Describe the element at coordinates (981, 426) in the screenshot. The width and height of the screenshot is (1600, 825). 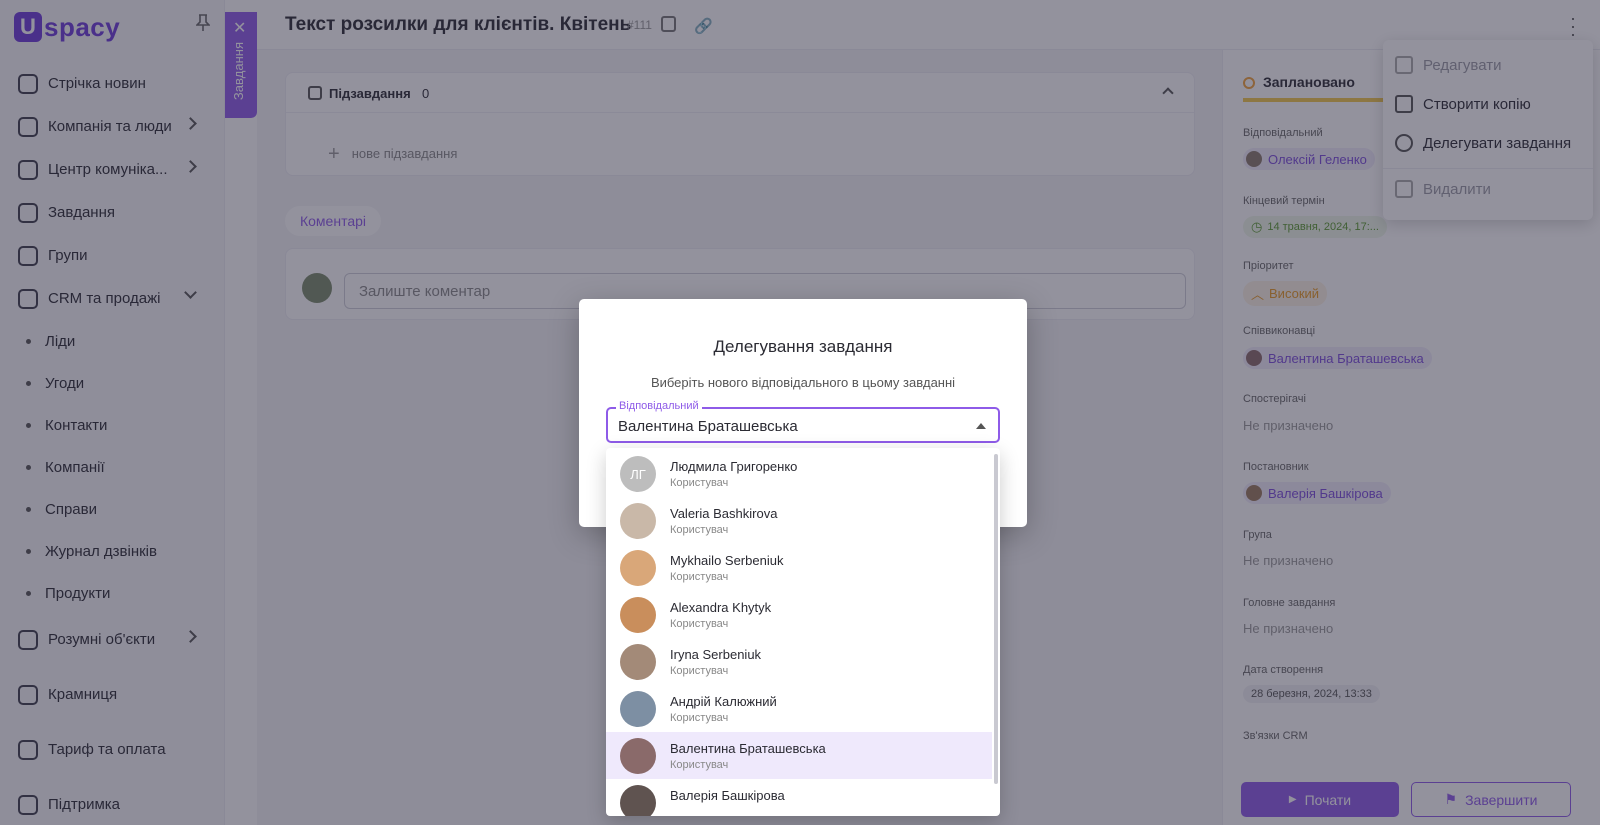
I see `caret-up-icon` at that location.